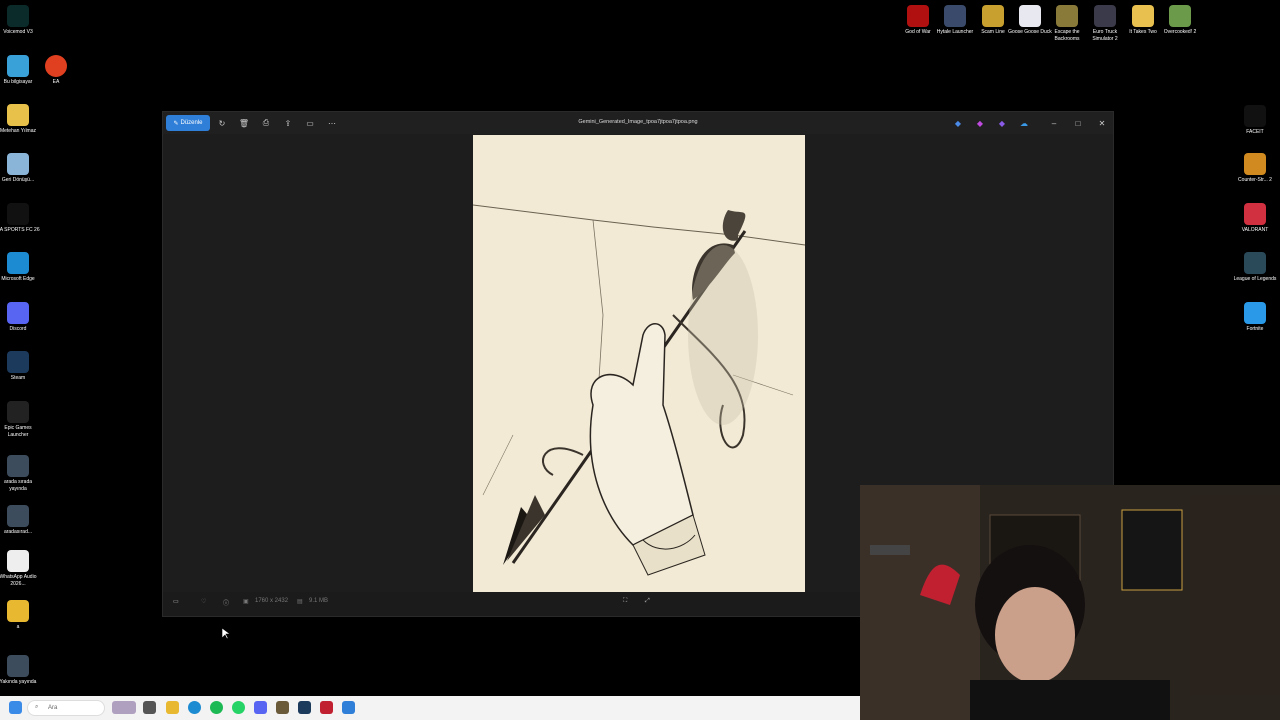 Image resolution: width=1280 pixels, height=720 pixels. What do you see at coordinates (66, 708) in the screenshot?
I see `search-box: ⌕ Ara` at bounding box center [66, 708].